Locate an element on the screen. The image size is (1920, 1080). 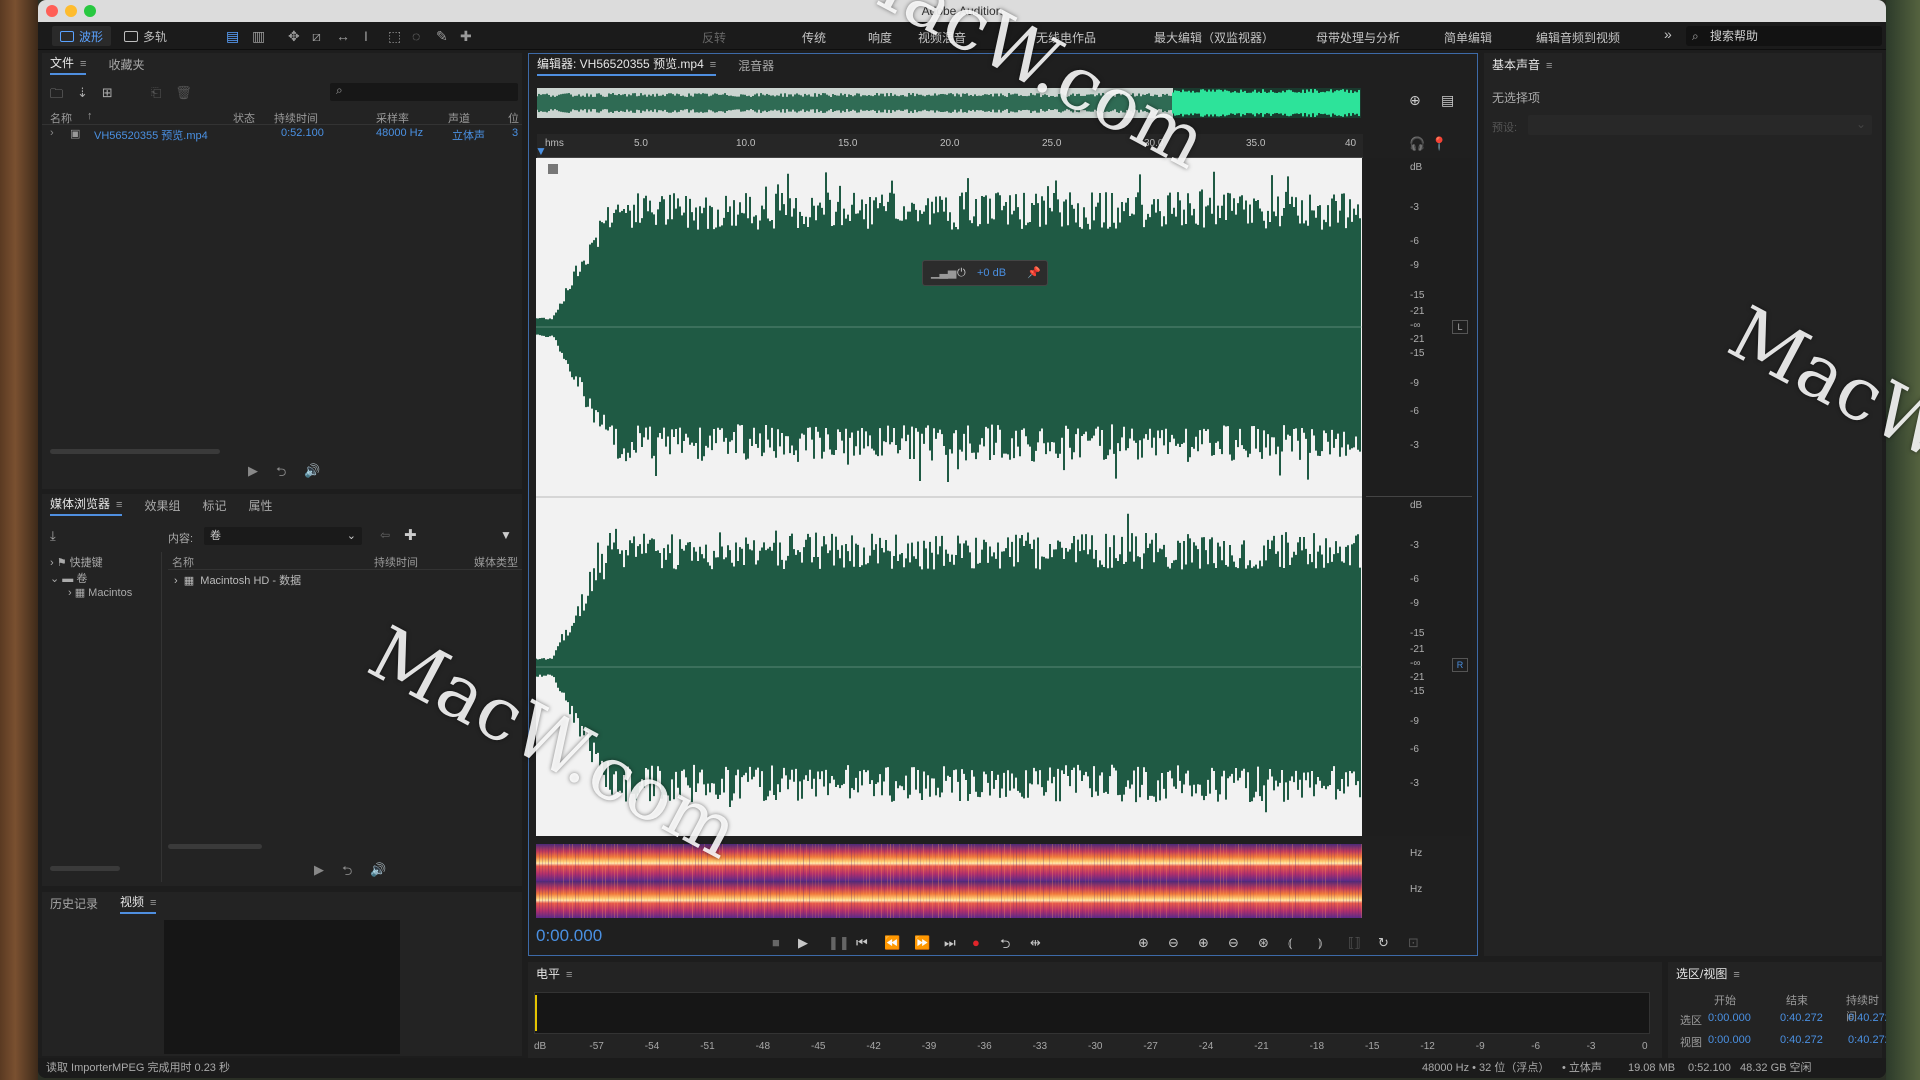
fast-forward-icon: ⏩ is located at coordinates (922, 943).